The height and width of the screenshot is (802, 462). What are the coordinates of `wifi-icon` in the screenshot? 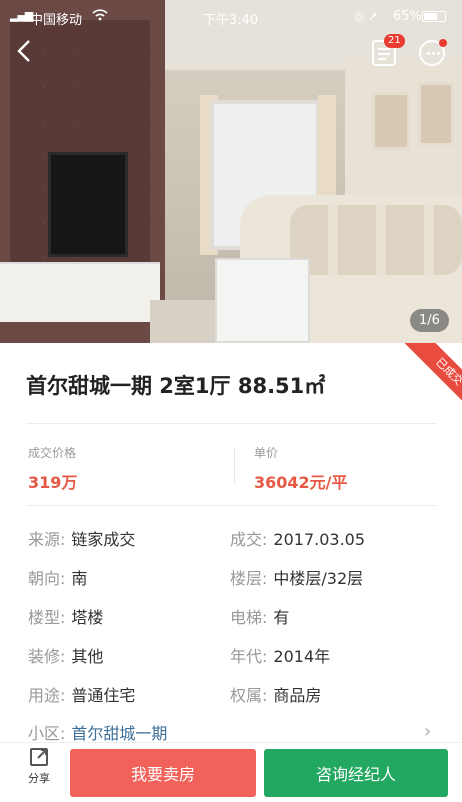 It's located at (100, 17).